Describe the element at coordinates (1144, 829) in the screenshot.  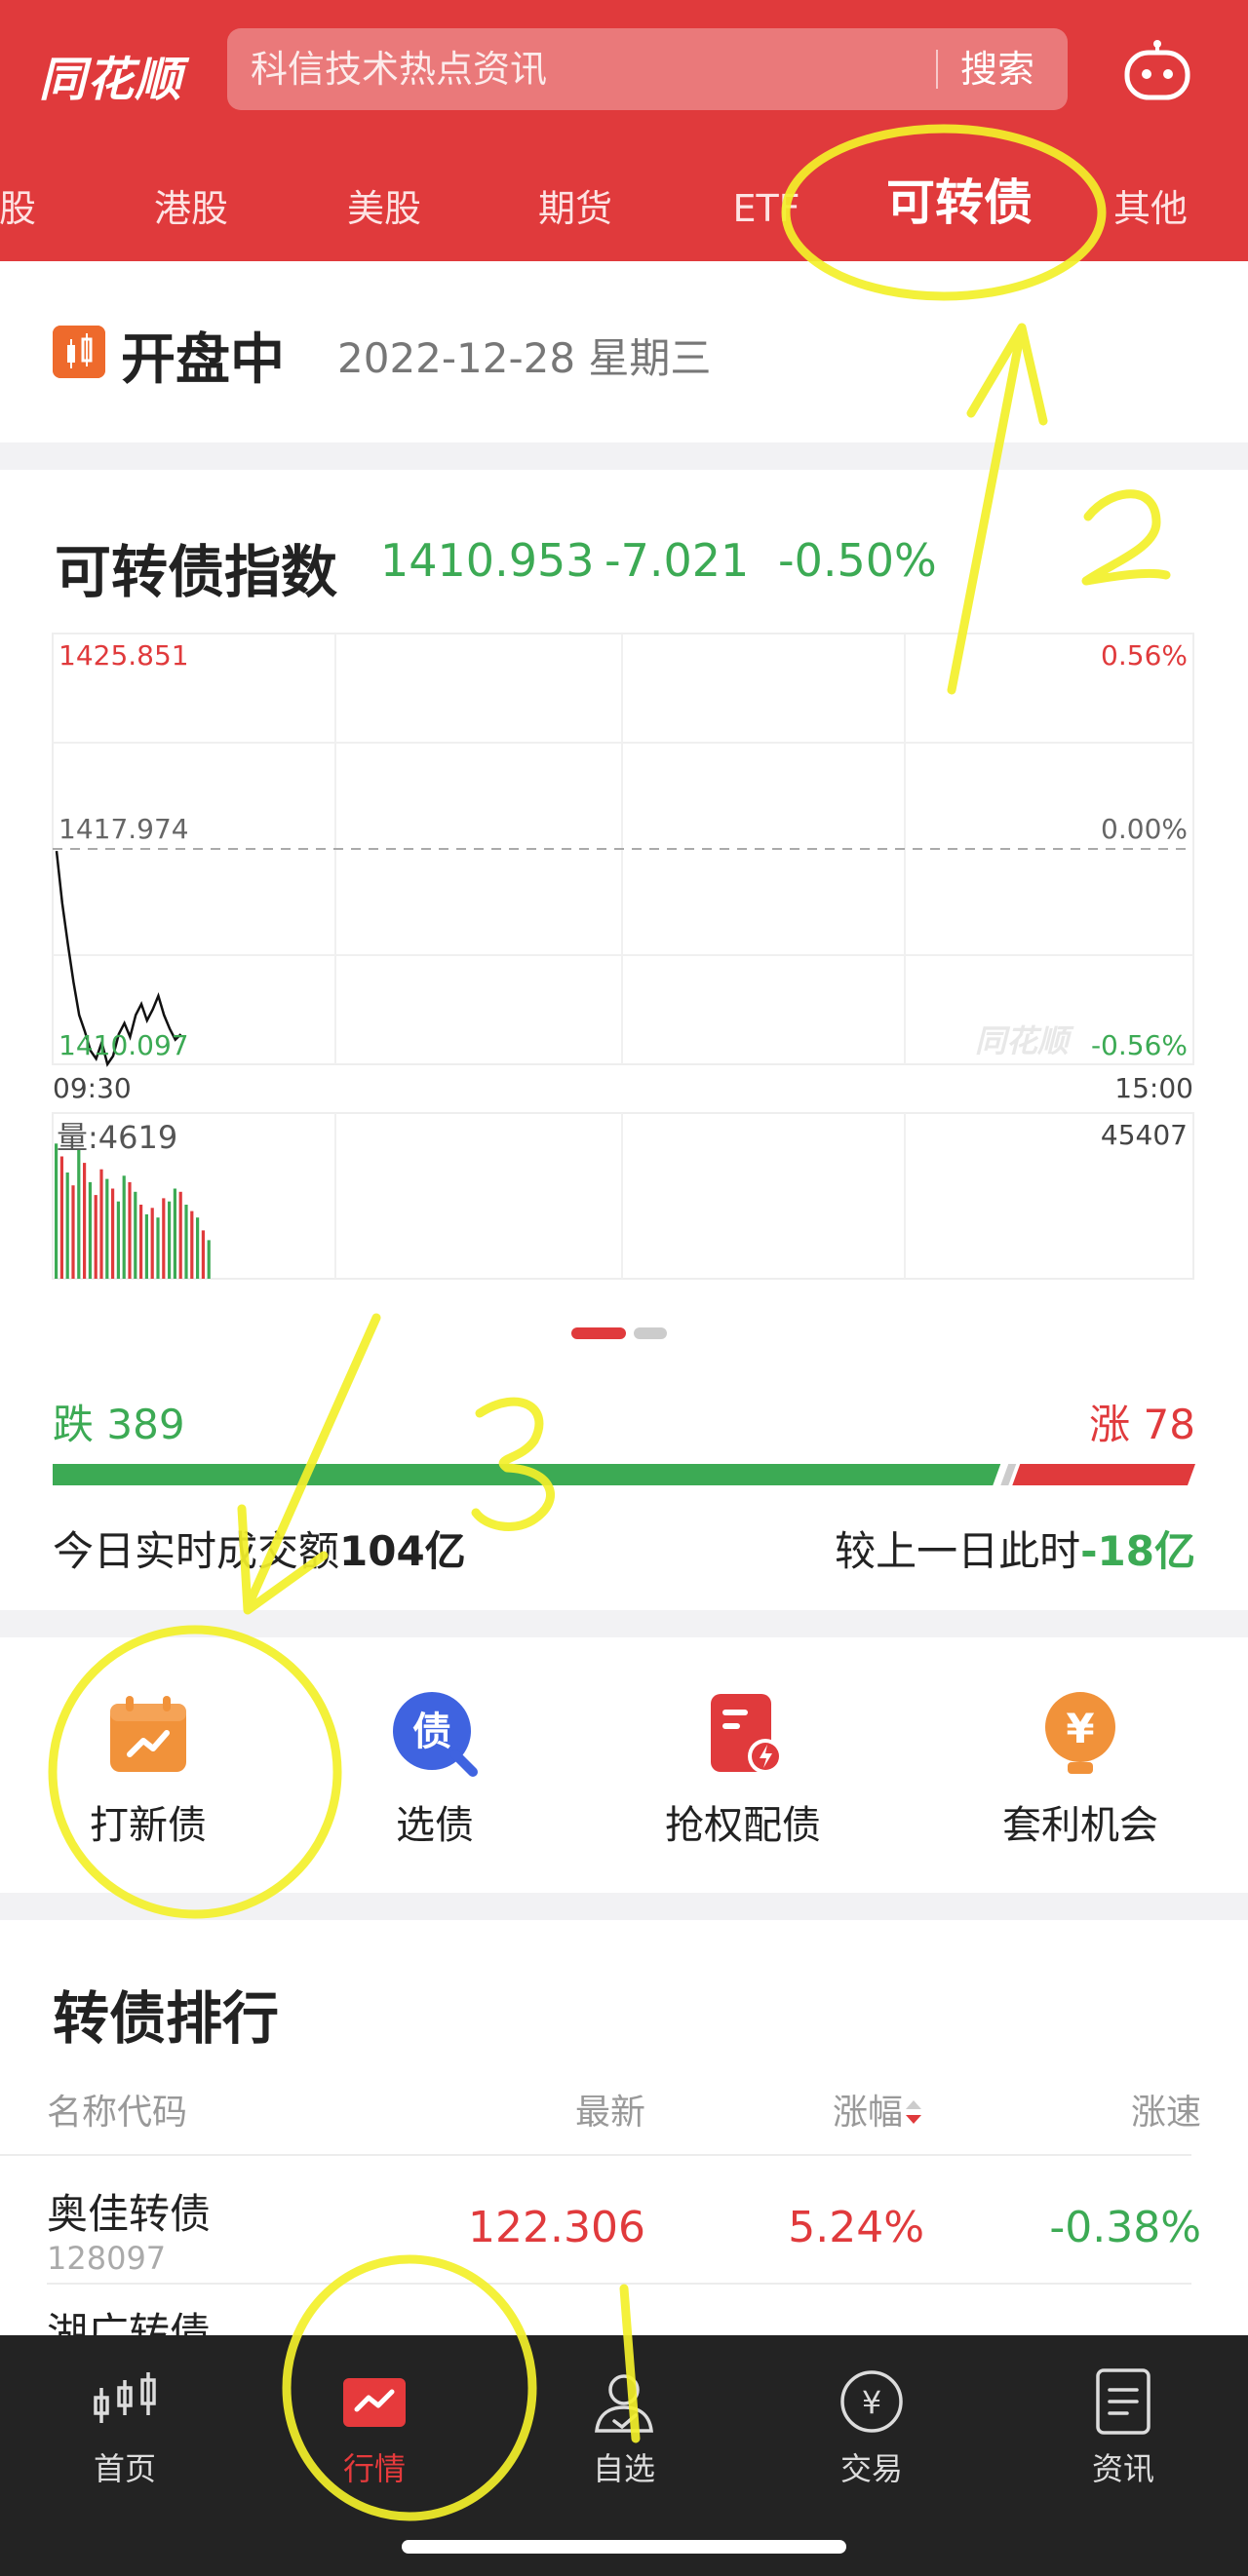
I see `pct-tick-mid: 0.00%` at that location.